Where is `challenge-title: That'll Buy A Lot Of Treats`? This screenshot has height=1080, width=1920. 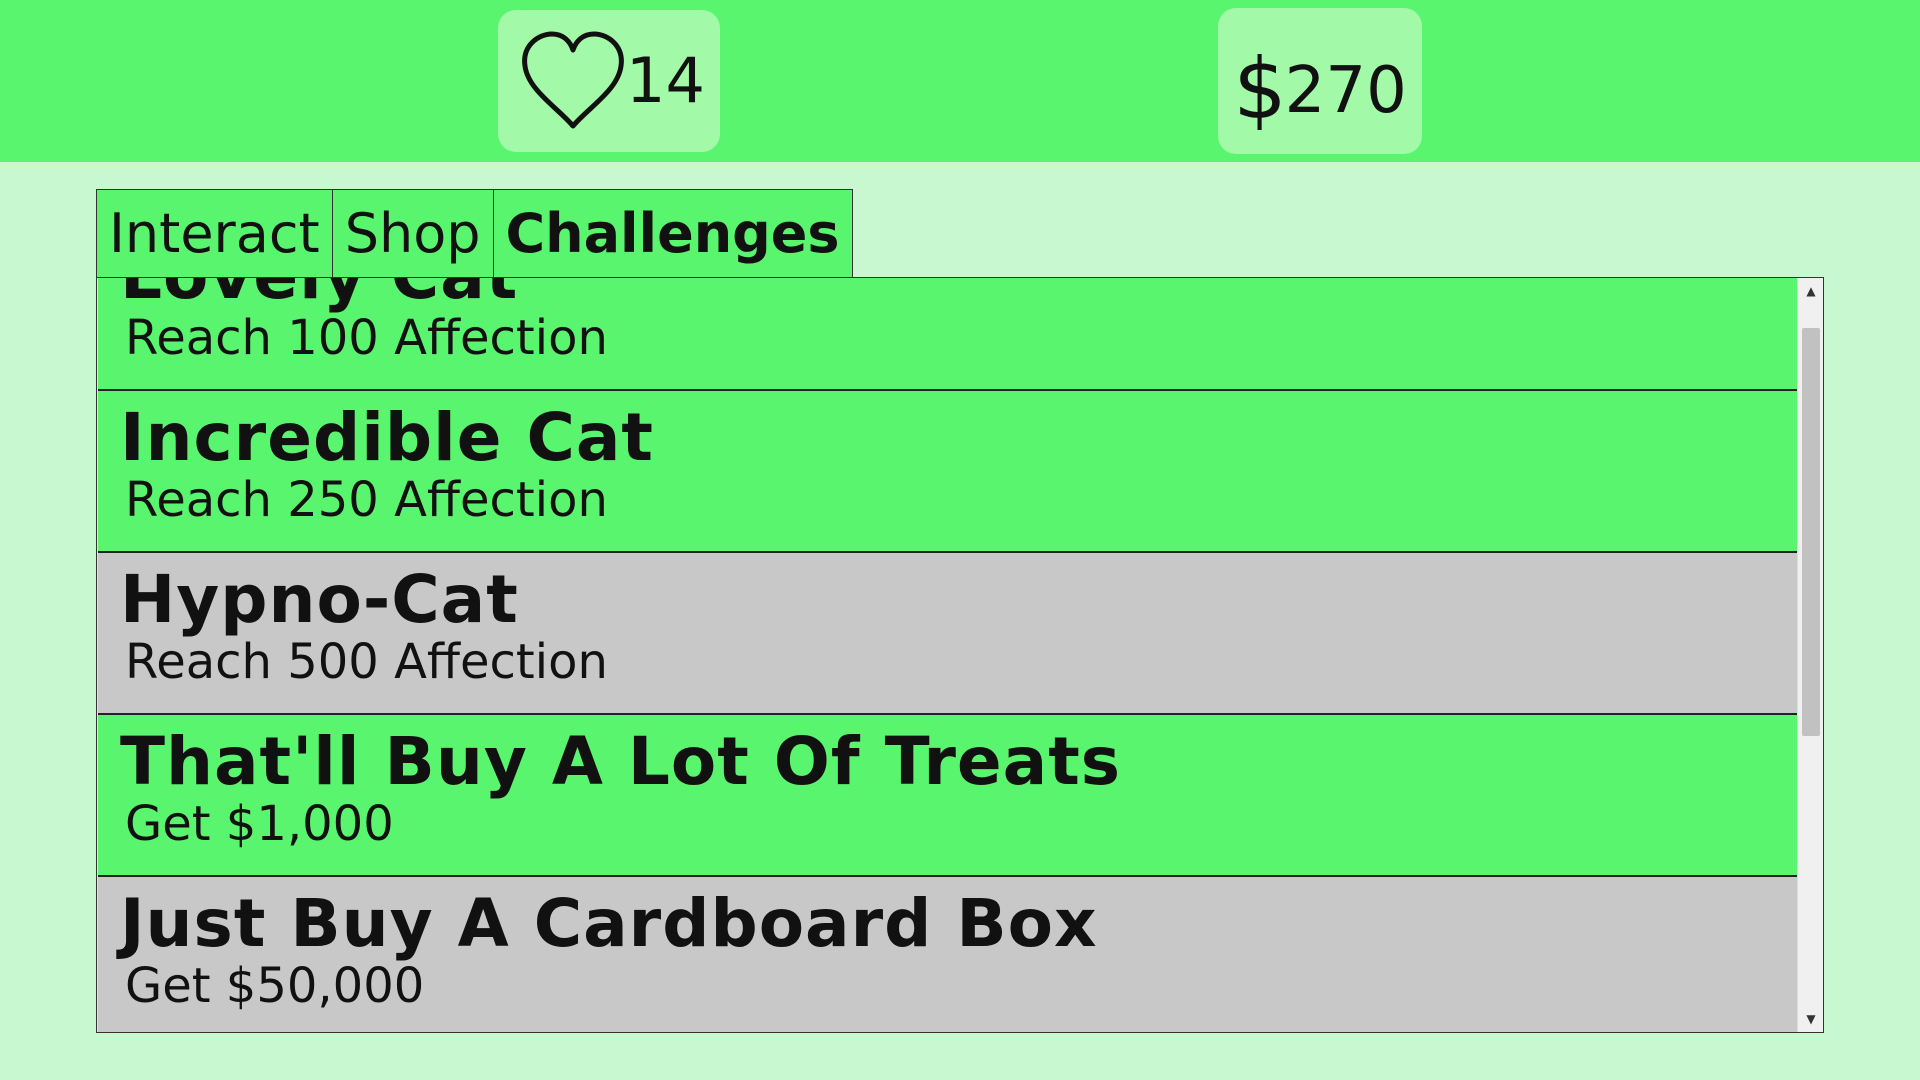 challenge-title: That'll Buy A Lot Of Treats is located at coordinates (621, 761).